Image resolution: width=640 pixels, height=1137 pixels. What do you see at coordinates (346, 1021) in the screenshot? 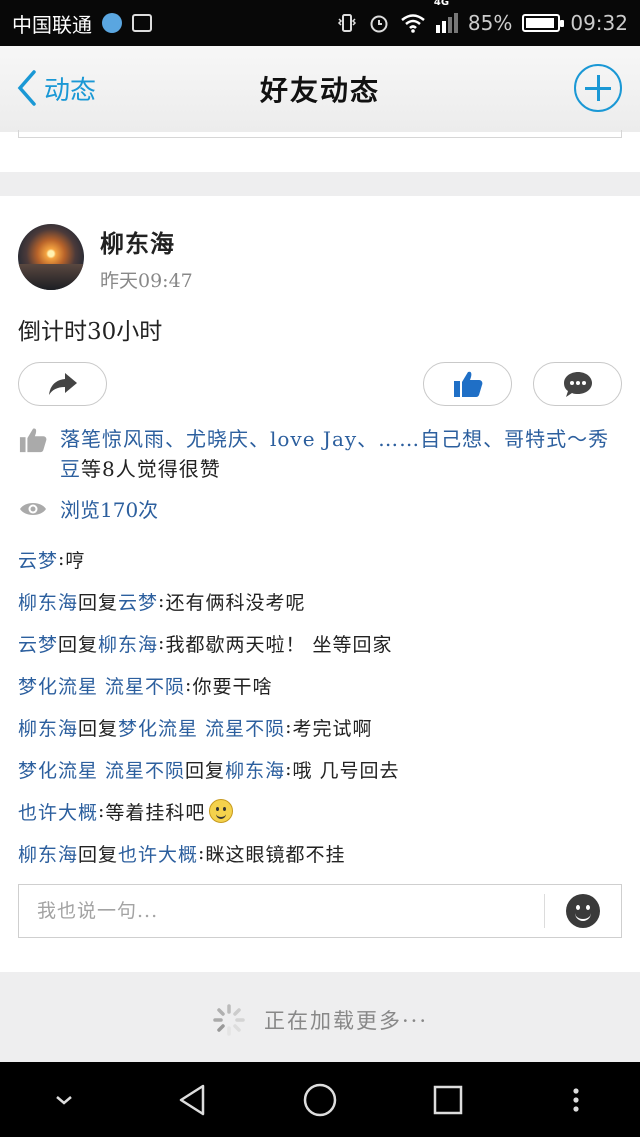
I see `loading-text: 正在加载更多···` at bounding box center [346, 1021].